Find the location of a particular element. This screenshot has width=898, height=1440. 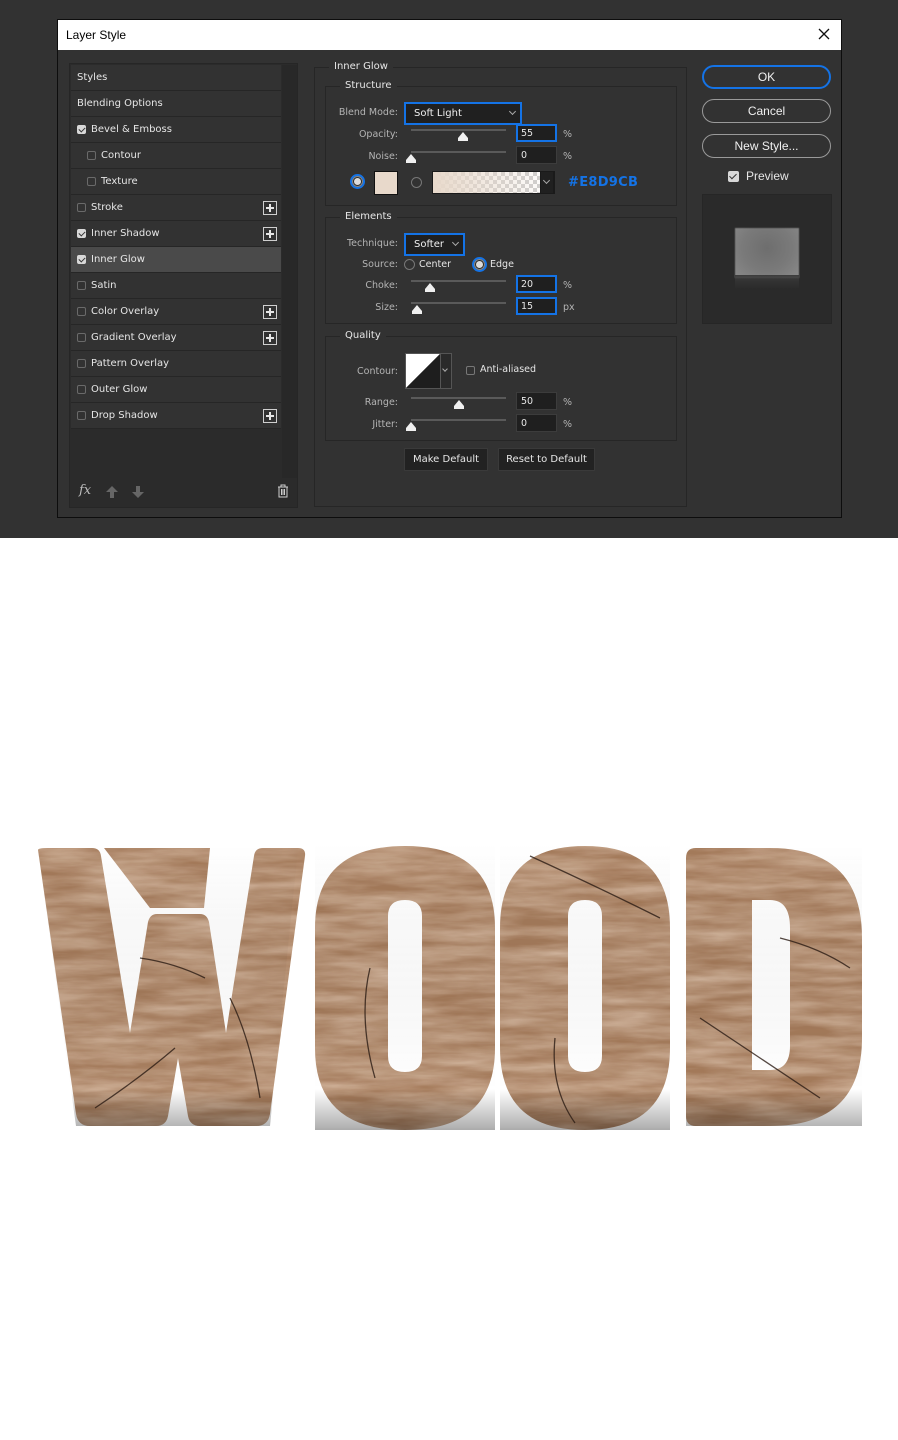

anti-aliased-checkbox is located at coordinates (470, 370).